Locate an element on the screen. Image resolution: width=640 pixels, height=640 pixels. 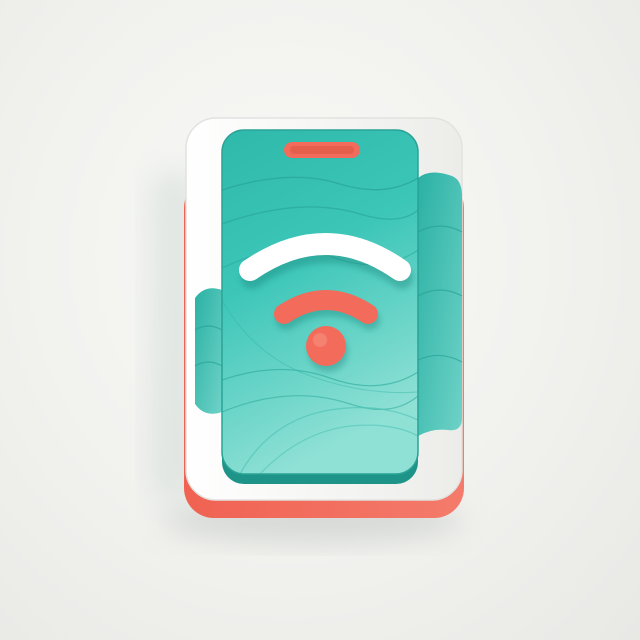
left-wave-tab is located at coordinates (208, 351).